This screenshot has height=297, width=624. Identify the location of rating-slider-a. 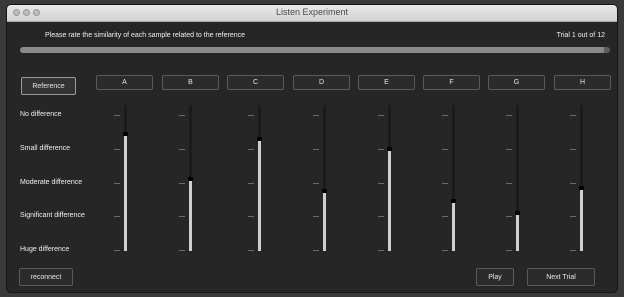
(125, 178).